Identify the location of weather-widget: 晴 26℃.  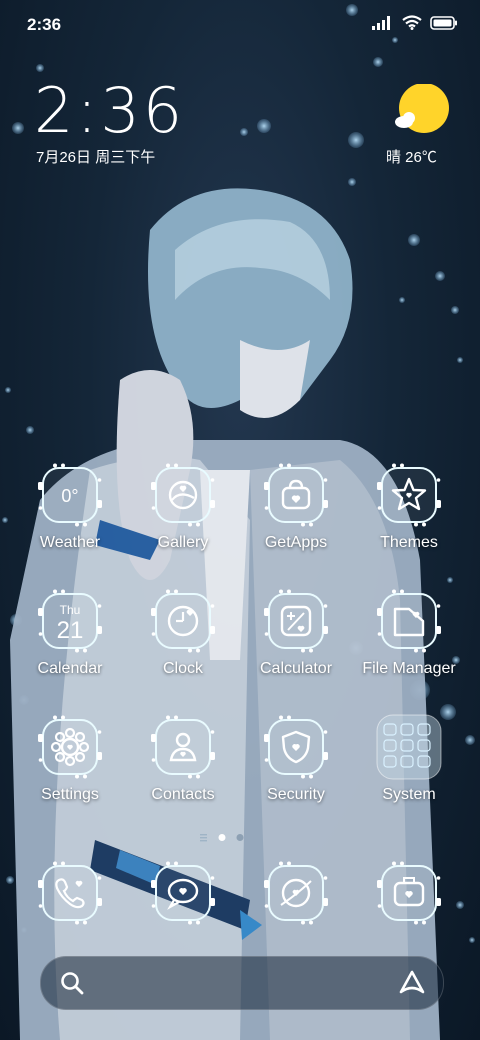
(417, 129).